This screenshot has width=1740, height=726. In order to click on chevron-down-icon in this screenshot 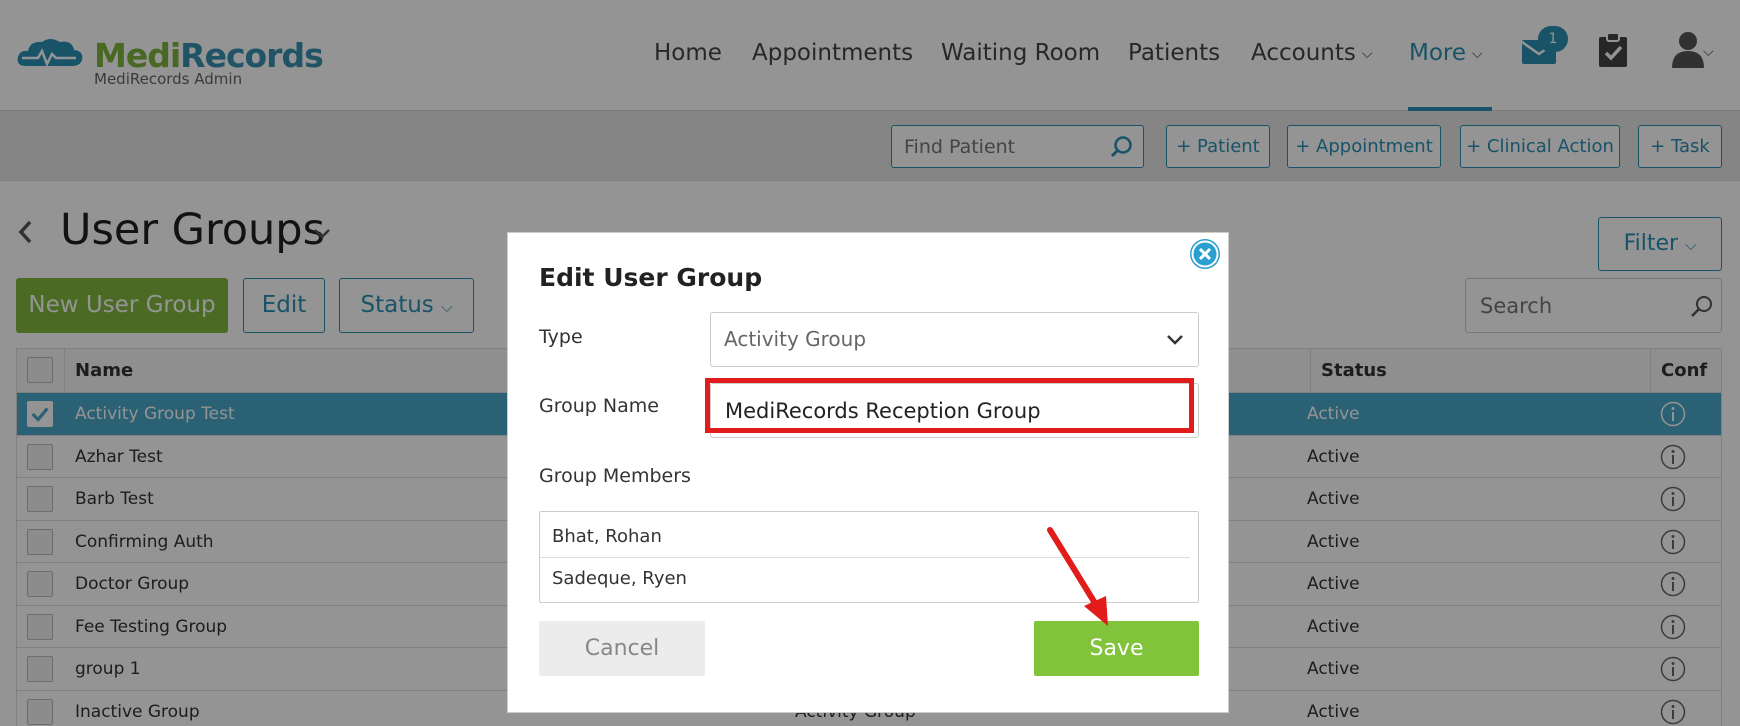, I will do `click(1175, 340)`.